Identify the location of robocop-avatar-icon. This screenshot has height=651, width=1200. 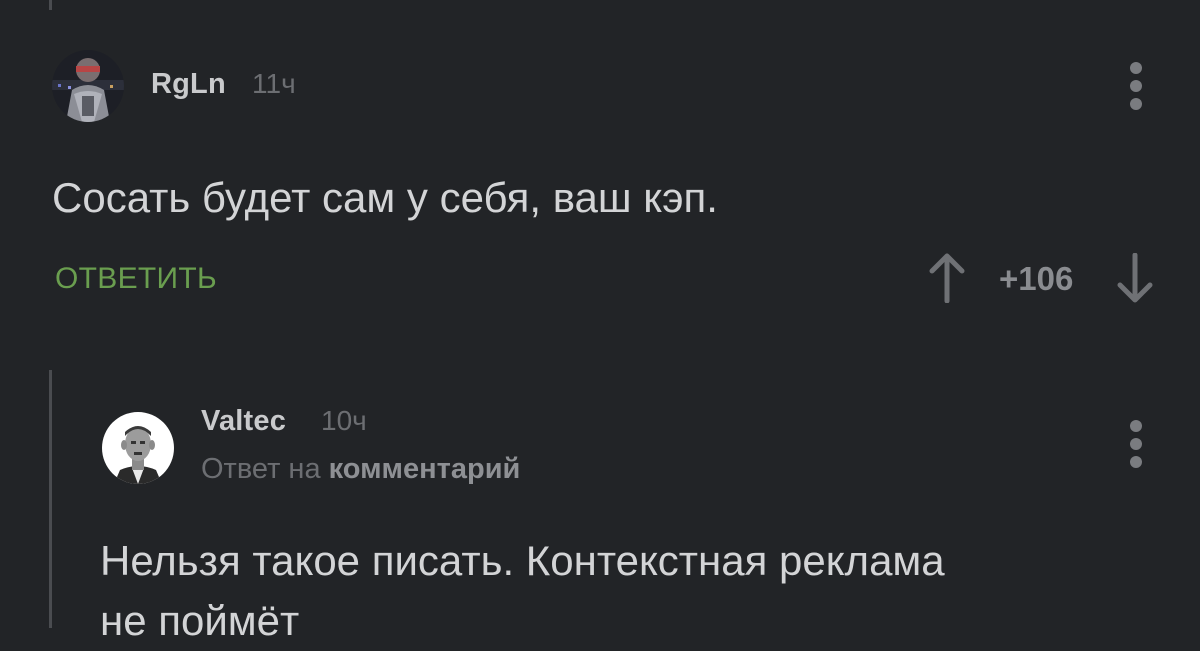
(88, 86).